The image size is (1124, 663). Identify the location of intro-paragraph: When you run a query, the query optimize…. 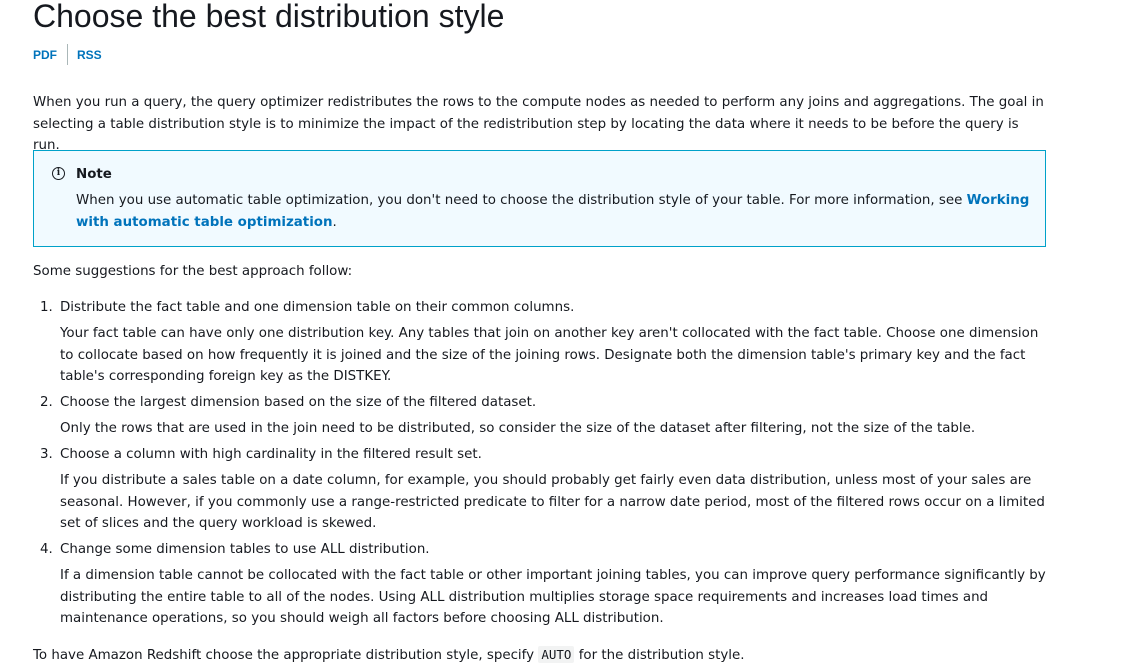
(538, 124).